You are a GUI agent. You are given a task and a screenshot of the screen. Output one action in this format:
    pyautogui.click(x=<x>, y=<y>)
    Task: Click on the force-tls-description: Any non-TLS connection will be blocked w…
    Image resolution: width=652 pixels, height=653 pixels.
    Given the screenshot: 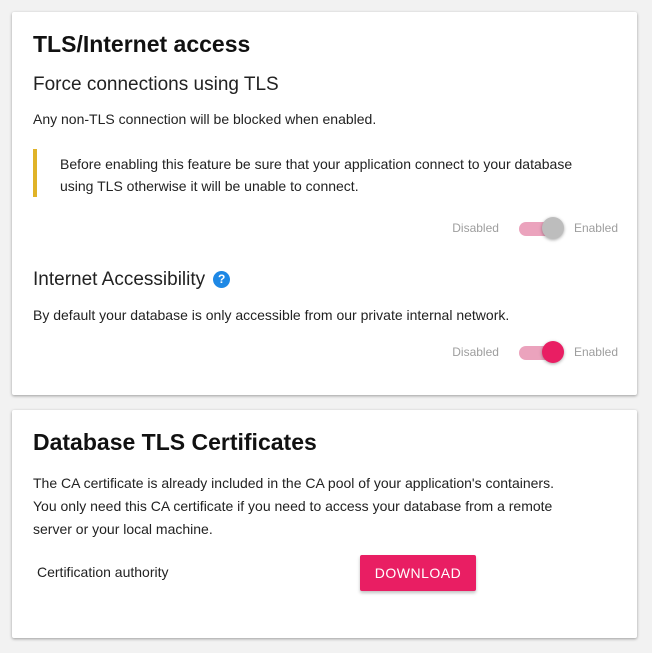 What is the action you would take?
    pyautogui.click(x=205, y=119)
    